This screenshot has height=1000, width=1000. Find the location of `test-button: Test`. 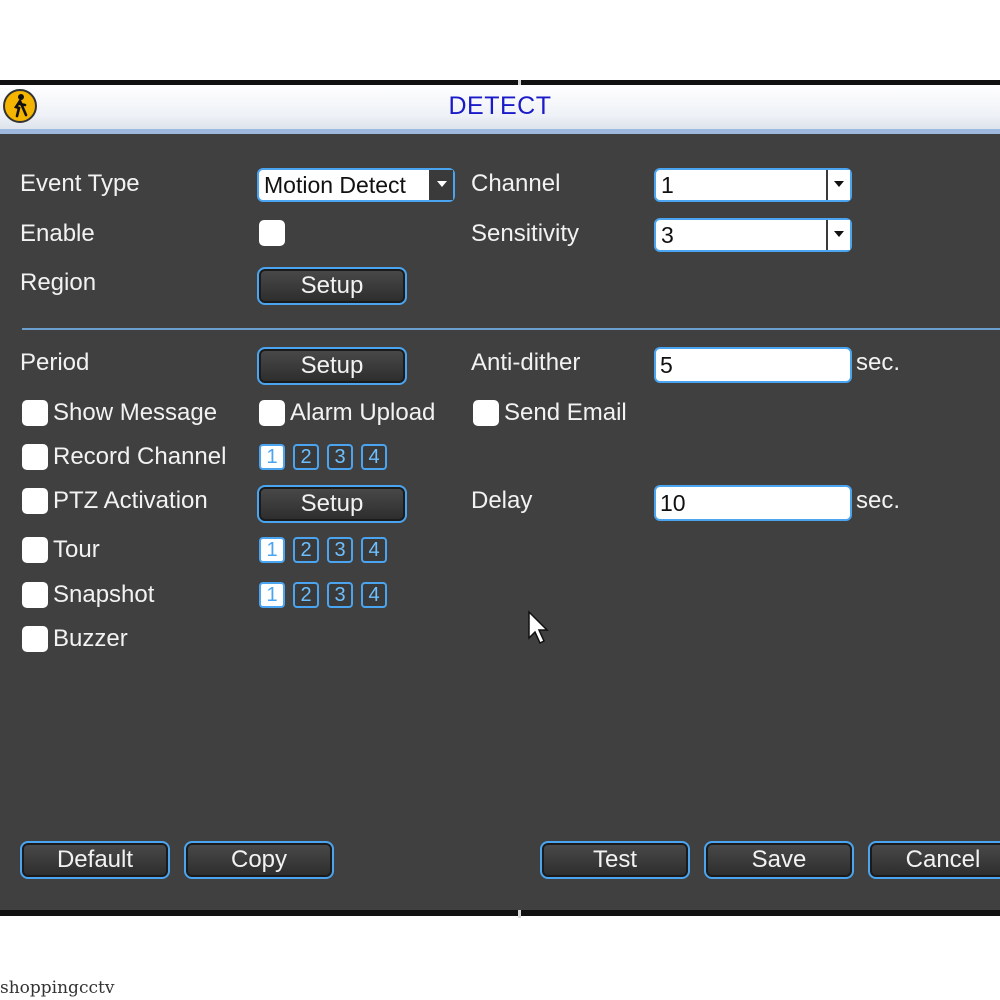

test-button: Test is located at coordinates (615, 860).